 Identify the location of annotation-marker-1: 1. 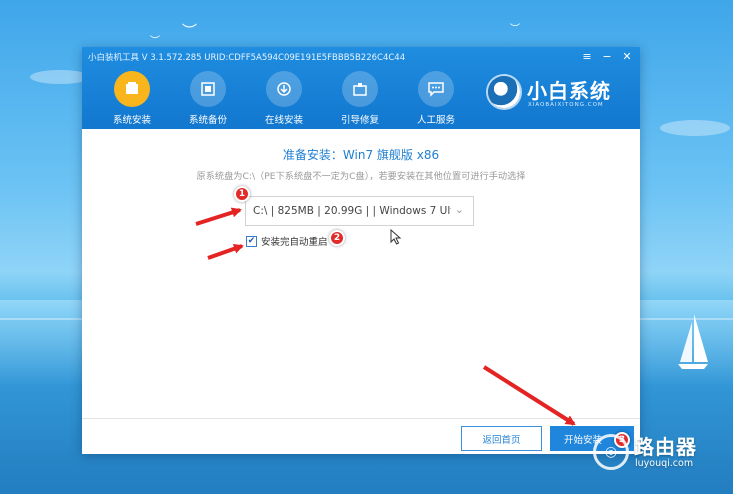
(242, 194).